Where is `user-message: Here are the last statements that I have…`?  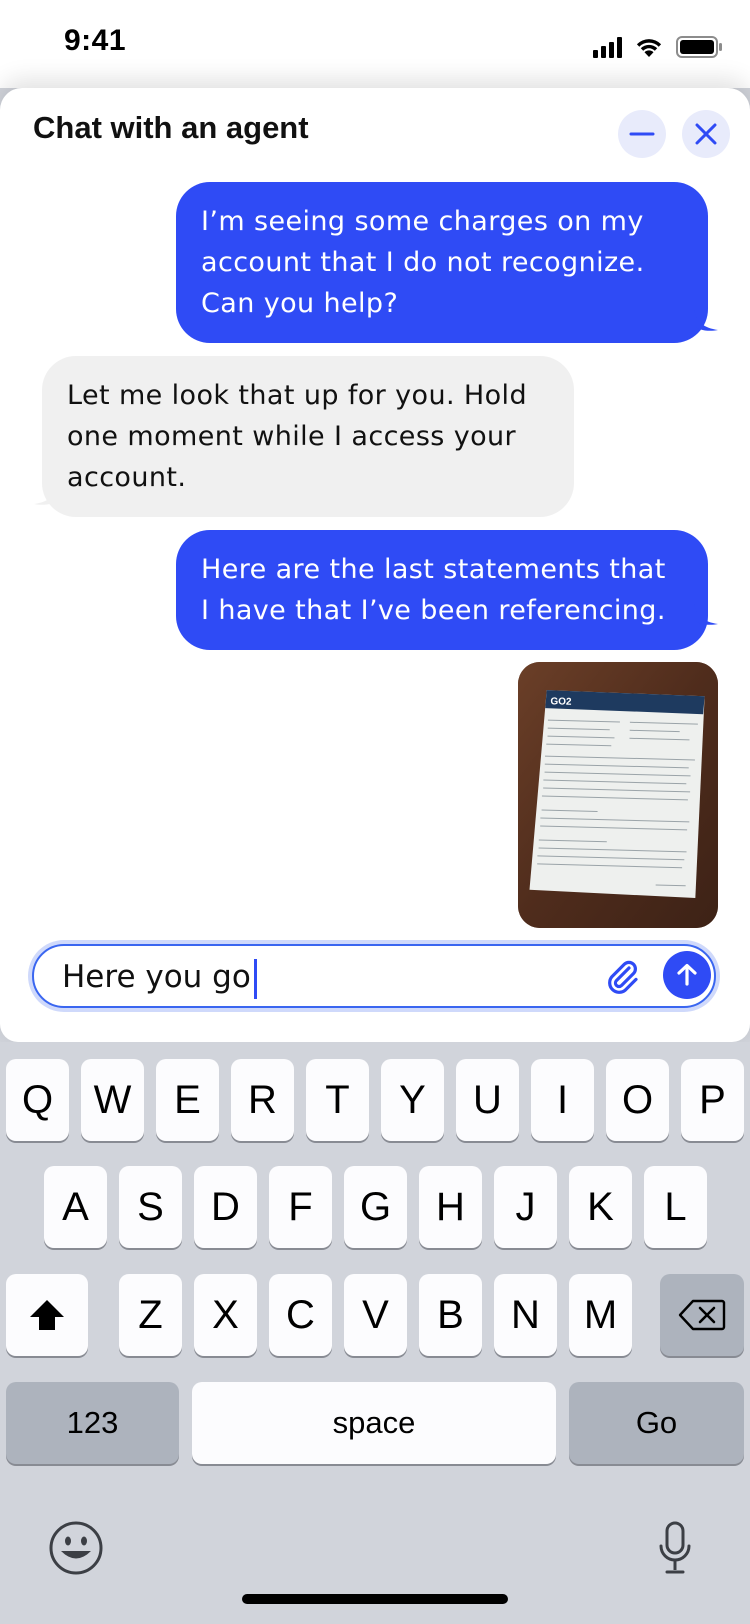
user-message: Here are the last statements that I have… is located at coordinates (442, 590).